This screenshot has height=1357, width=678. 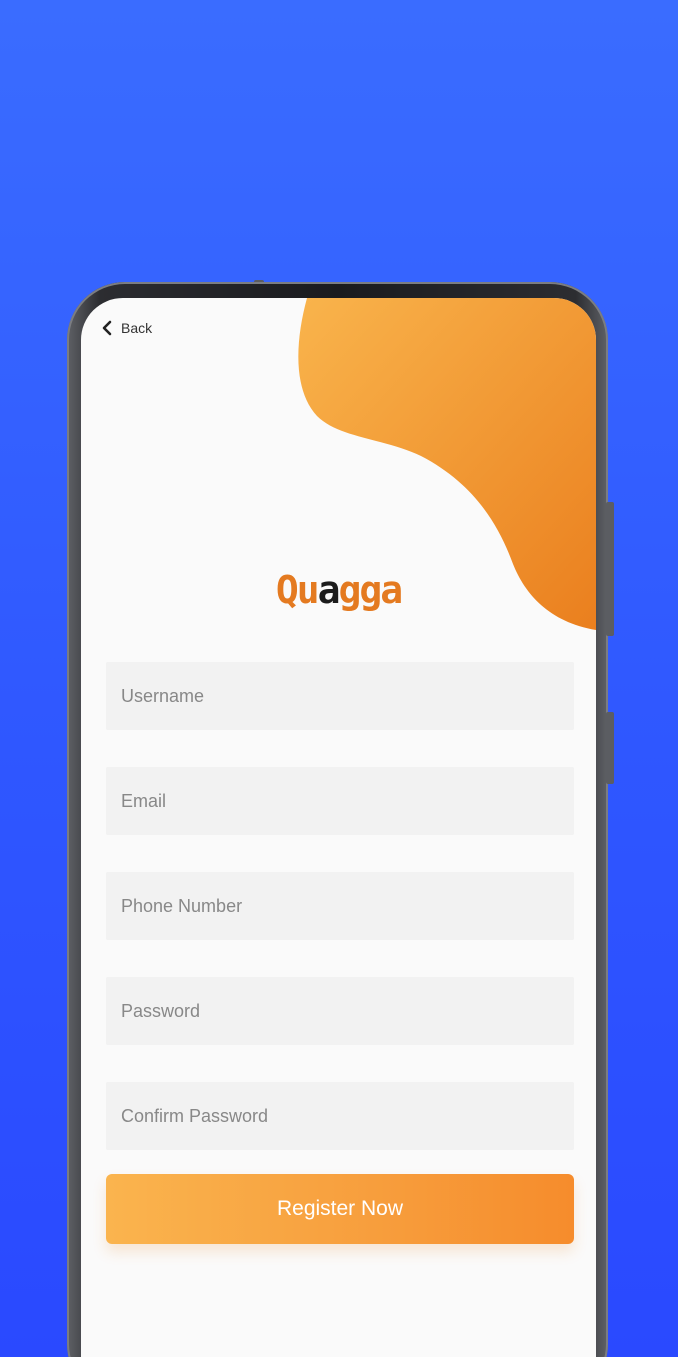 I want to click on logo-part-1: Qua, so click(x=308, y=590).